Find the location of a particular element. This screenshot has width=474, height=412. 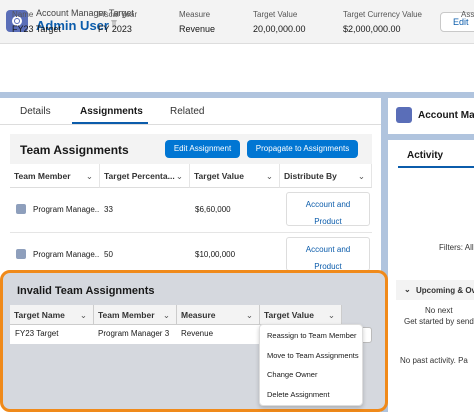

row2-target-percentage: 50 is located at coordinates (108, 254).